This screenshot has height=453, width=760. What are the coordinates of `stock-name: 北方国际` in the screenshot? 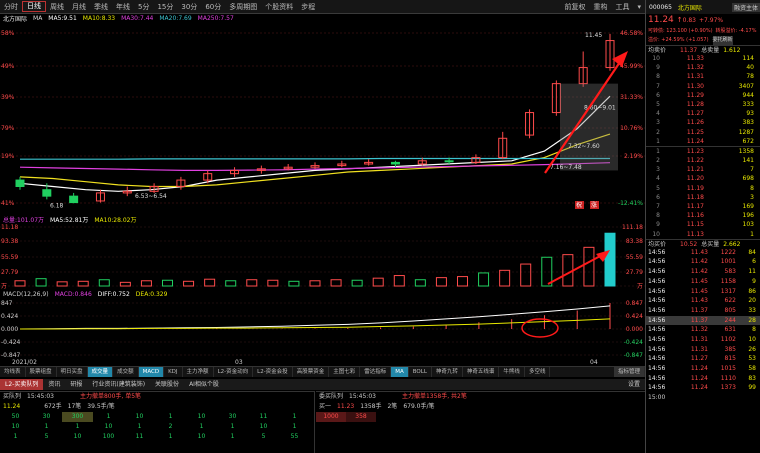 It's located at (689, 8).